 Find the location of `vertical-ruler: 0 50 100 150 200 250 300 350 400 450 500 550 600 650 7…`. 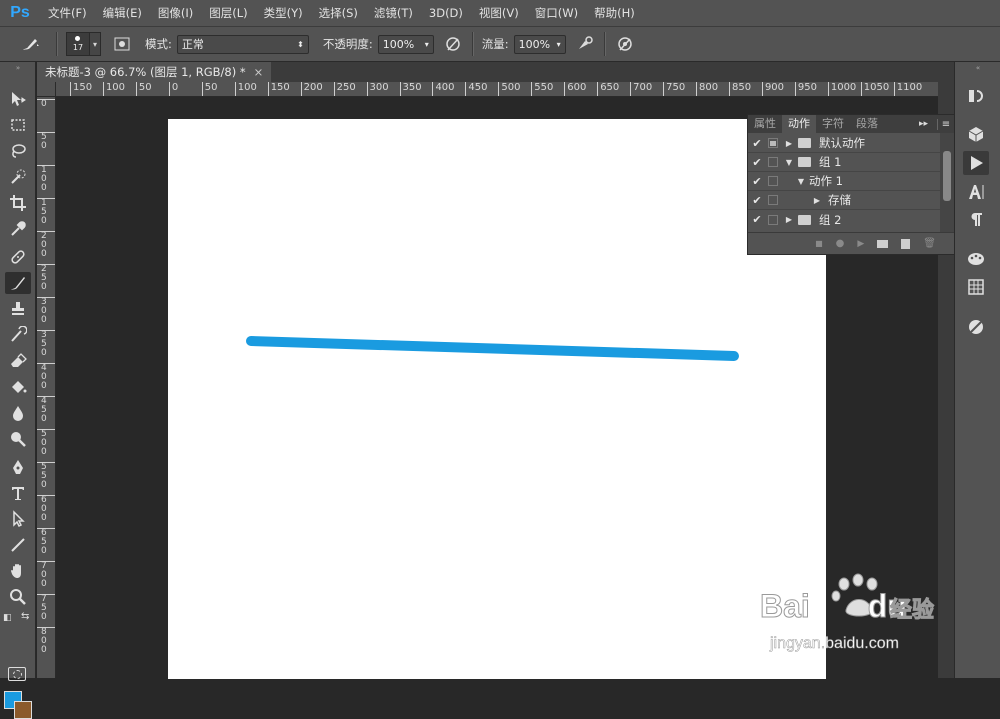

vertical-ruler: 0 50 100 150 200 250 300 350 400 450 500 550 600 650 7… is located at coordinates (46, 387).